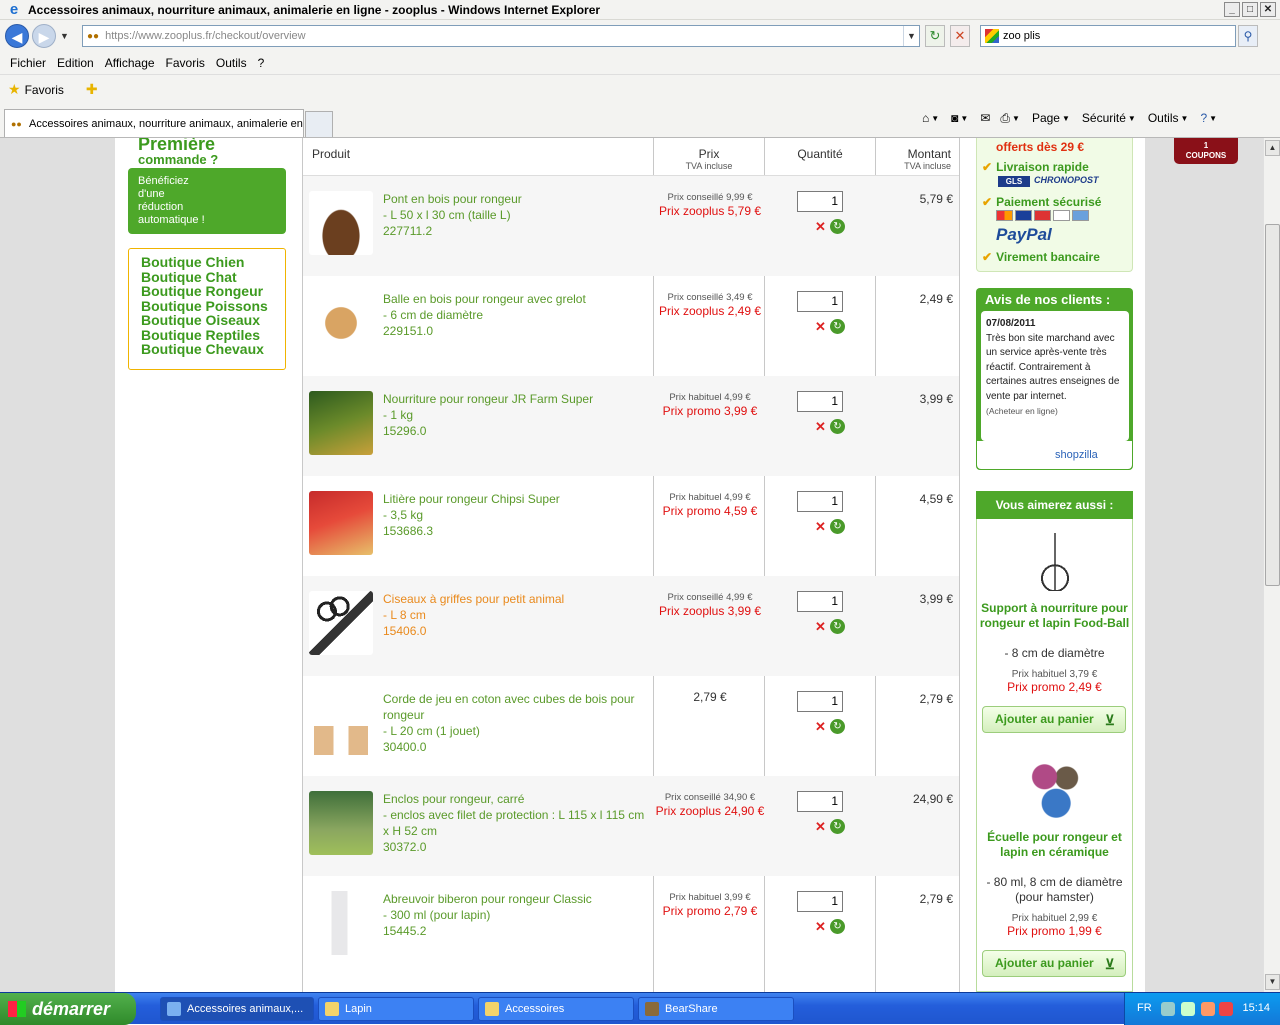 The image size is (1280, 1025). I want to click on shopzilla-logo: shopzilla, so click(1076, 455).